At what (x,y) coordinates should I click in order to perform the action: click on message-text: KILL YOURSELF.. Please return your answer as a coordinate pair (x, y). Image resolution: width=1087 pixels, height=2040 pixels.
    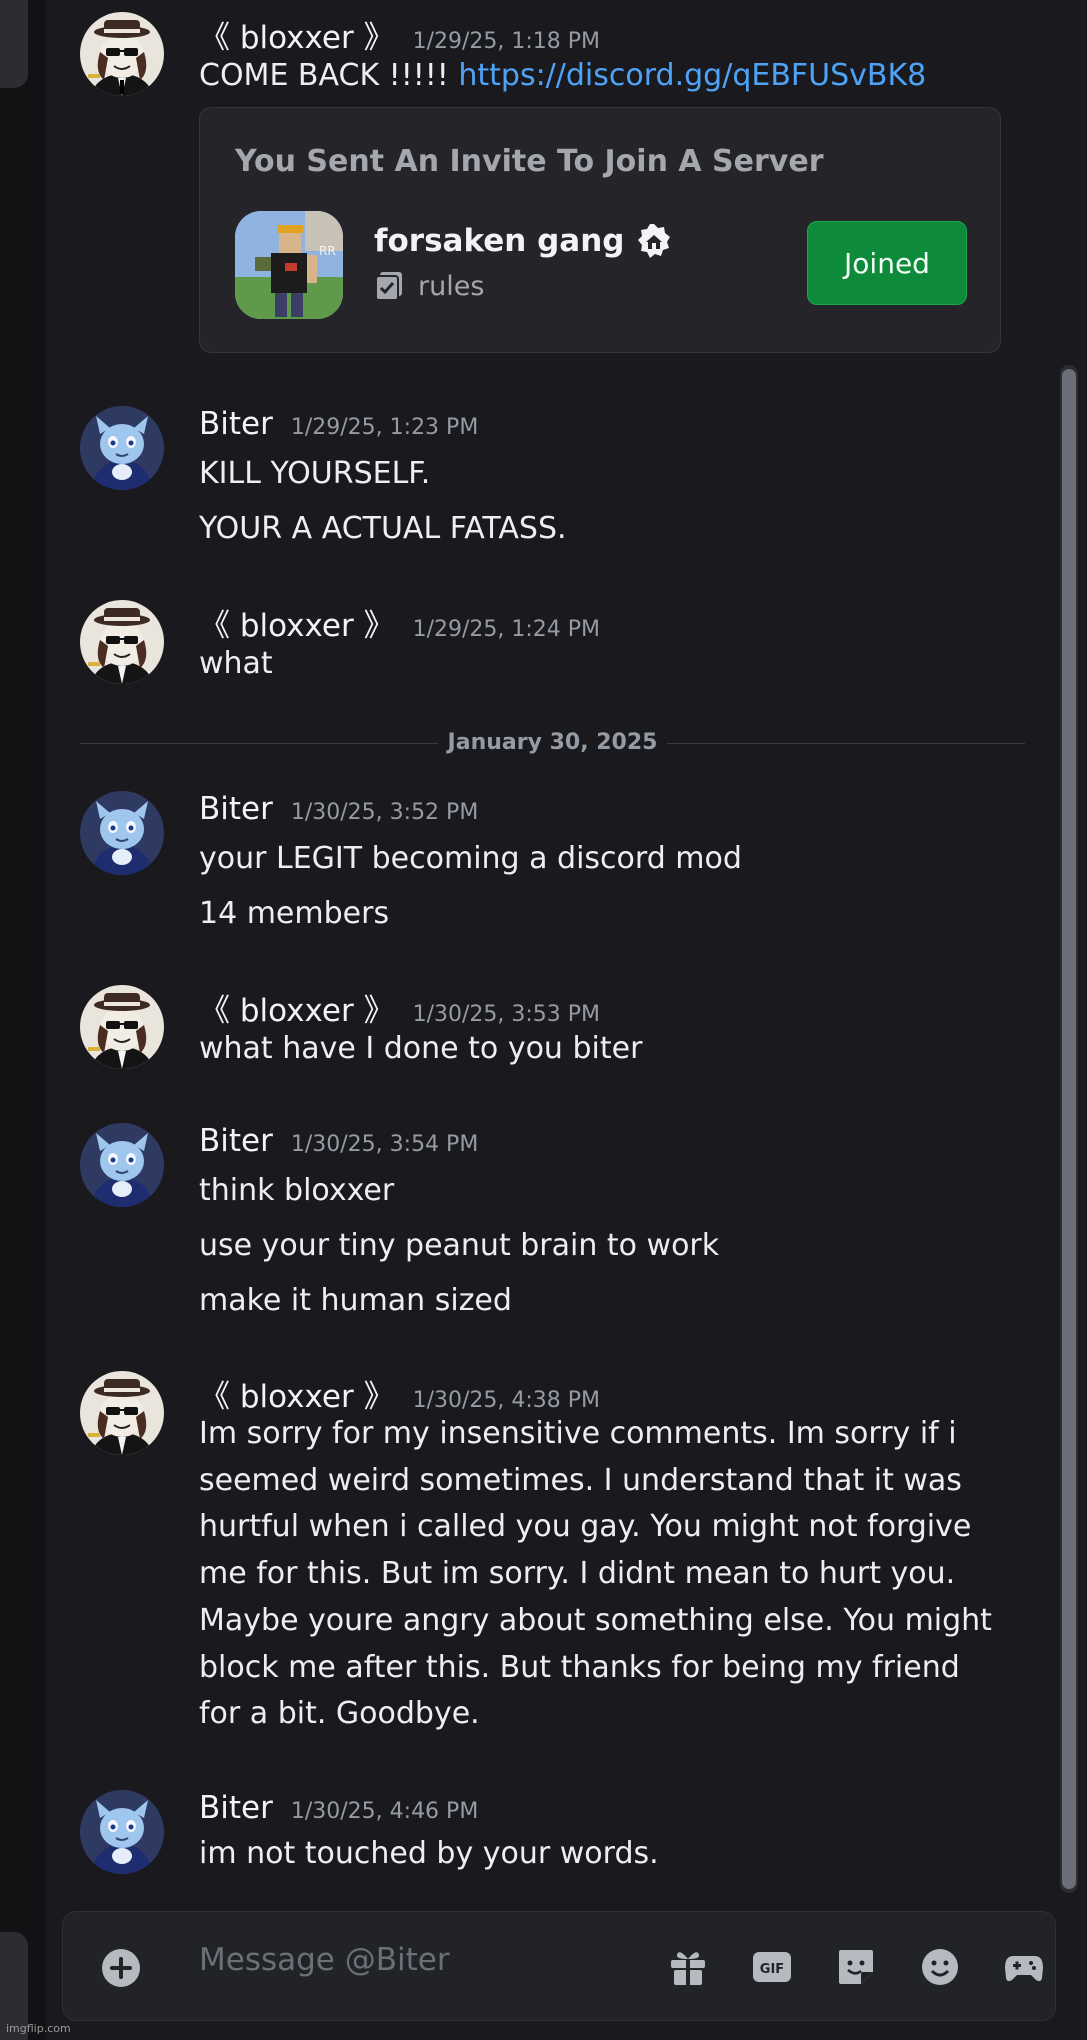
    Looking at the image, I should click on (315, 473).